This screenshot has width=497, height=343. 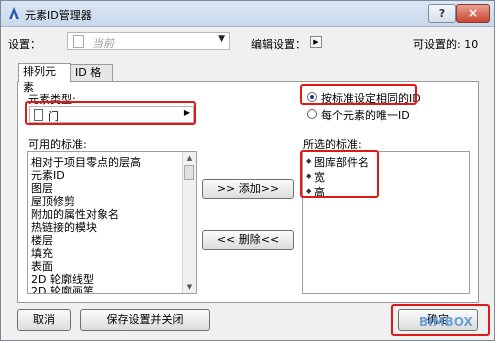 I want to click on settings-dropdown: 当前 ▼, so click(x=148, y=41).